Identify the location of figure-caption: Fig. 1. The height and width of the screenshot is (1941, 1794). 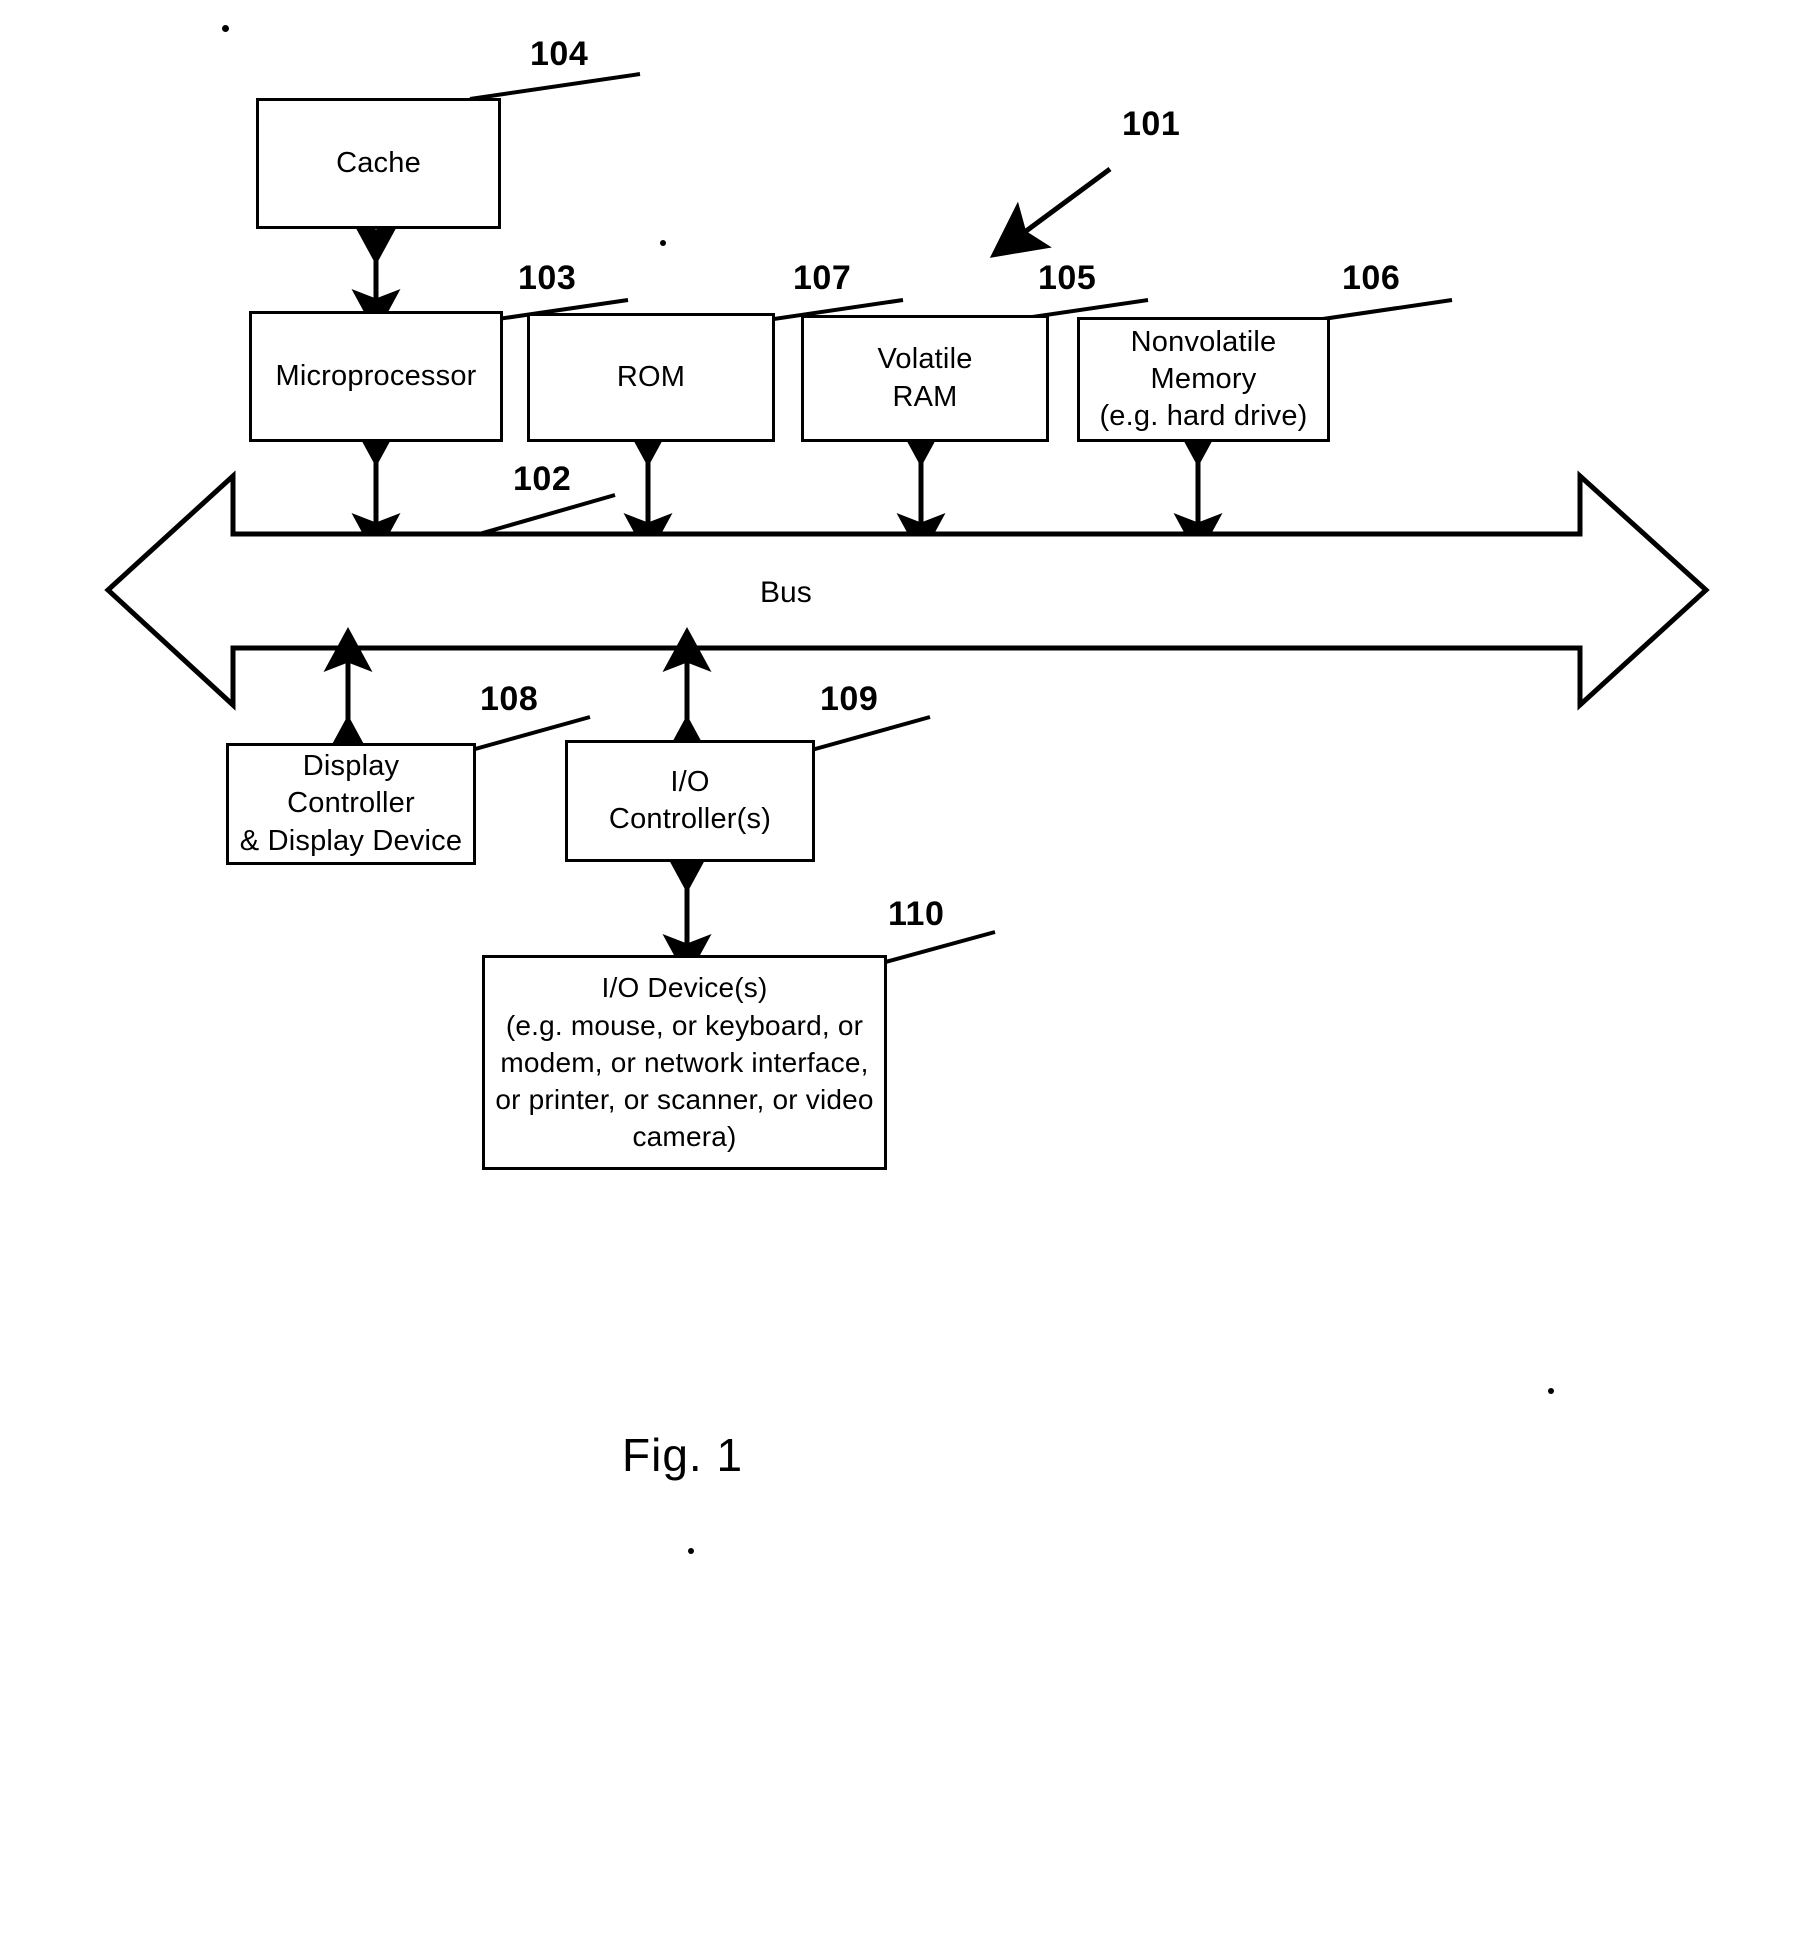
(683, 1455).